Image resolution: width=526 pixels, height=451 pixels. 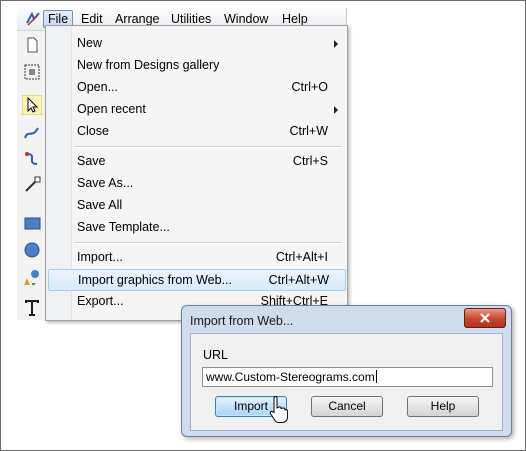 I want to click on menu-item-label: New from Designs gallery, so click(x=148, y=65).